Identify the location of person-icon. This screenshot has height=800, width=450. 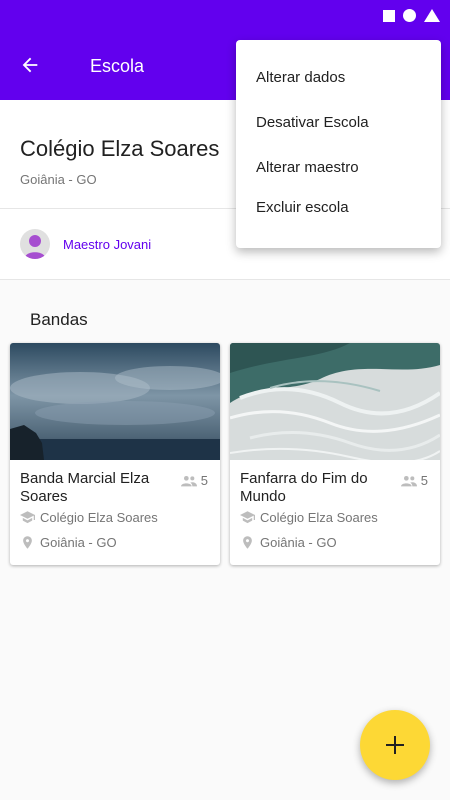
(35, 247).